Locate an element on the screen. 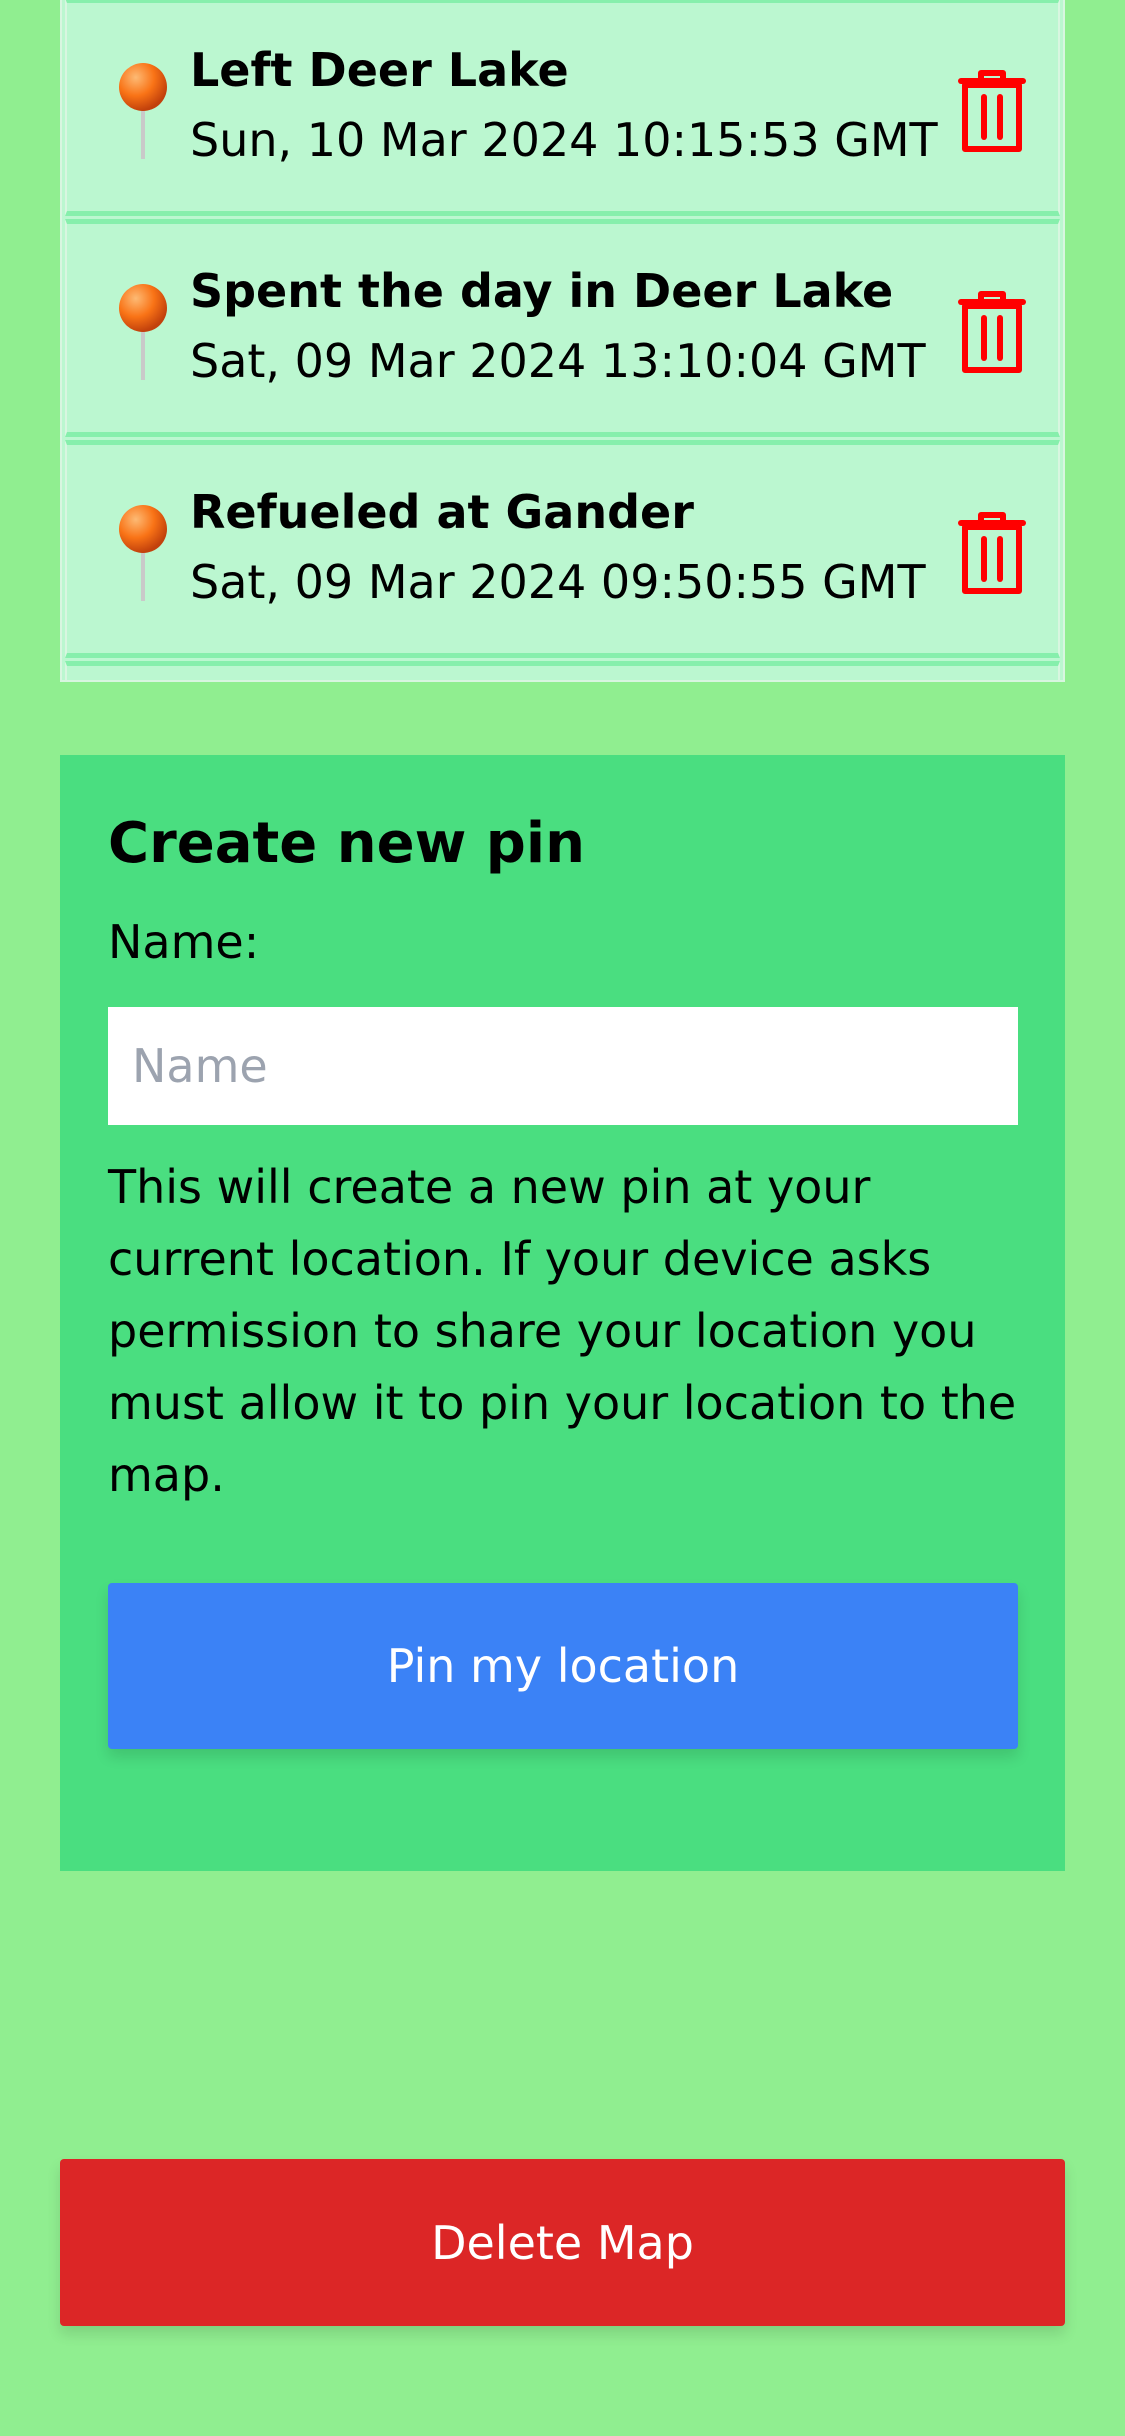 The image size is (1125, 2436). pin-my-location-button: Pin my location is located at coordinates (563, 1666).